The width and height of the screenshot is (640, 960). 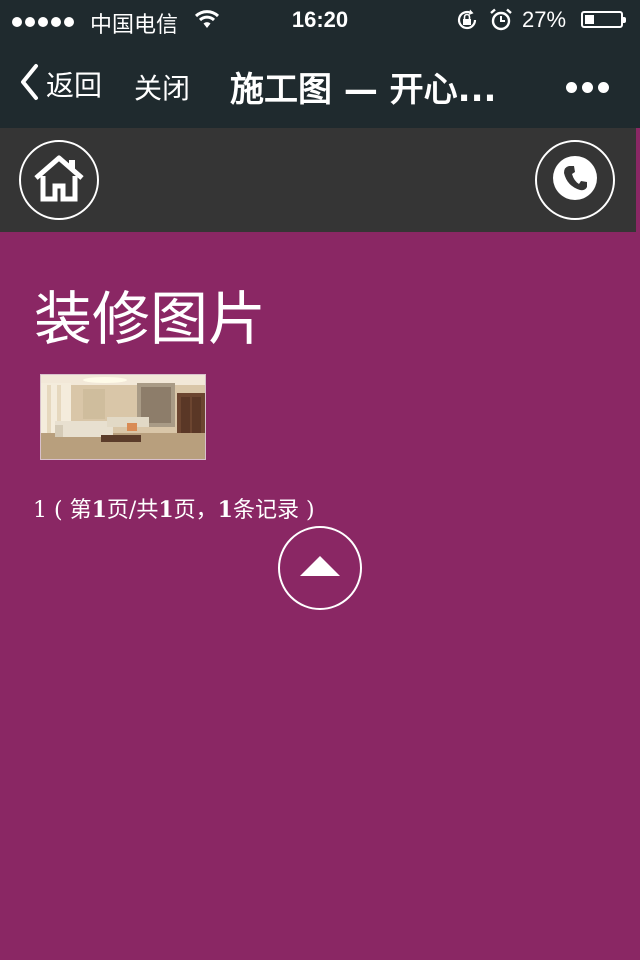 I want to click on battery-icon, so click(x=603, y=19).